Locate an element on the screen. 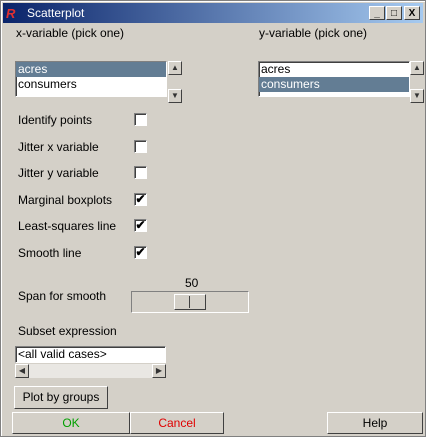  y-variable-item-acres: acres is located at coordinates (334, 69).